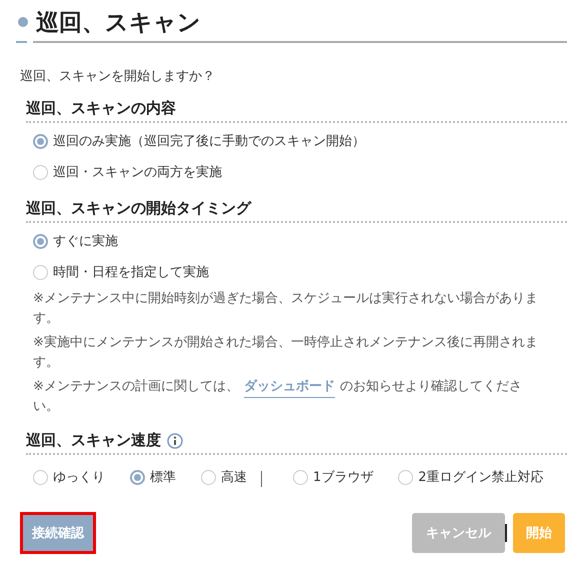 This screenshot has width=579, height=579. I want to click on note-text: ※実施中にメンテナンスが開始された場合、一時停止されメンテナンス後に再開されます。, so click(286, 353).